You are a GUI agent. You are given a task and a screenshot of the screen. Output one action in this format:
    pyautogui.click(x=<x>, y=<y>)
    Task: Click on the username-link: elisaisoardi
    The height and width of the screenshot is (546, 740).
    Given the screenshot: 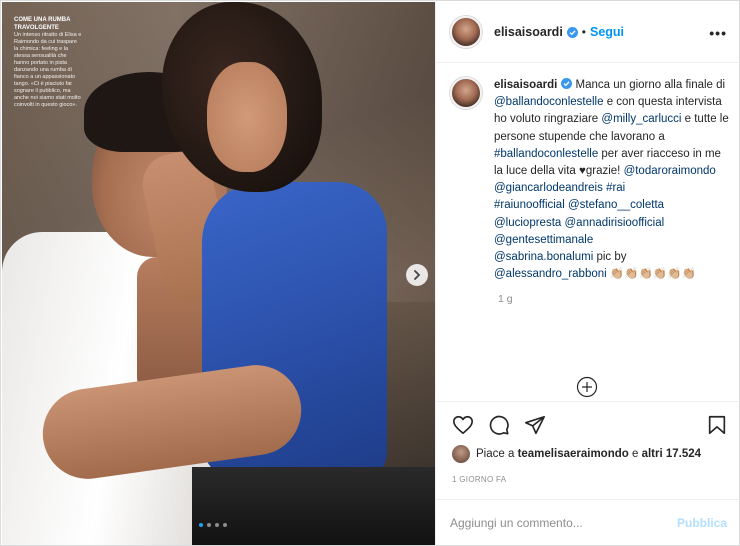 What is the action you would take?
    pyautogui.click(x=528, y=32)
    